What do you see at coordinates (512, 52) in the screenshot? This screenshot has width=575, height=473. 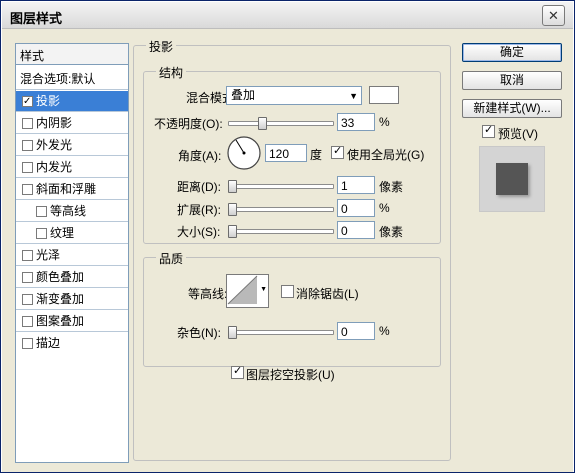 I see `ok-button: 确定` at bounding box center [512, 52].